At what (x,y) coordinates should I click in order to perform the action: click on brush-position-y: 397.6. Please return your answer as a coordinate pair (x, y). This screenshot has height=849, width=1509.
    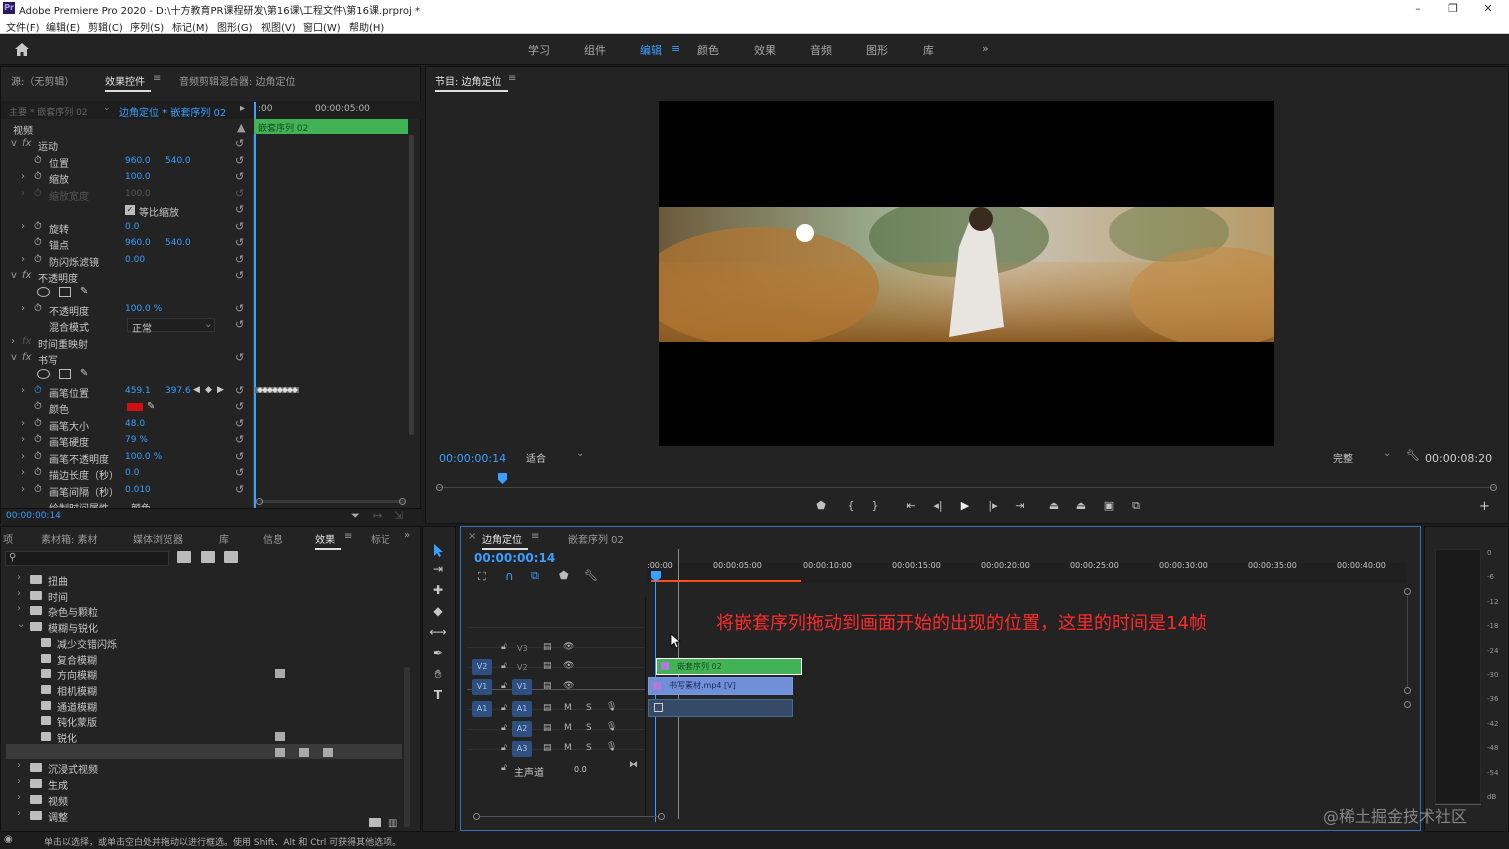
    Looking at the image, I should click on (178, 391).